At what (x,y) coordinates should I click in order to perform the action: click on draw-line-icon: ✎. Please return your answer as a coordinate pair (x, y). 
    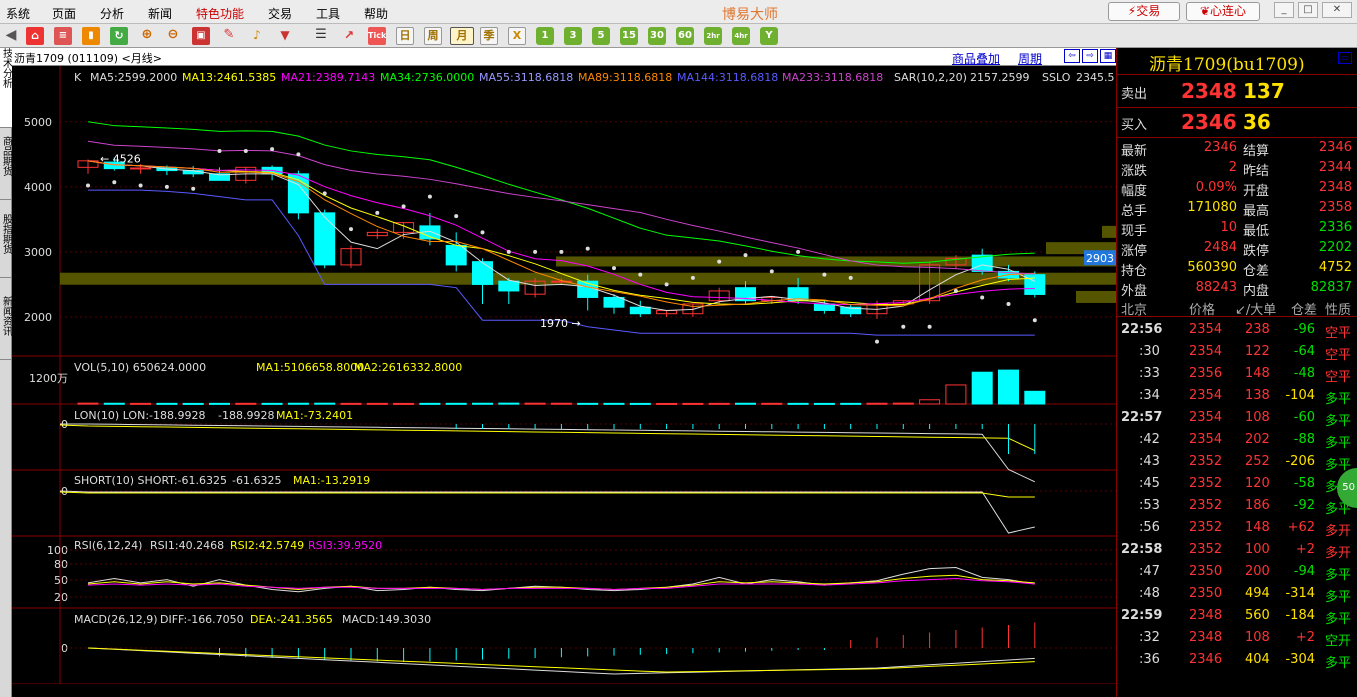
    Looking at the image, I should click on (229, 36).